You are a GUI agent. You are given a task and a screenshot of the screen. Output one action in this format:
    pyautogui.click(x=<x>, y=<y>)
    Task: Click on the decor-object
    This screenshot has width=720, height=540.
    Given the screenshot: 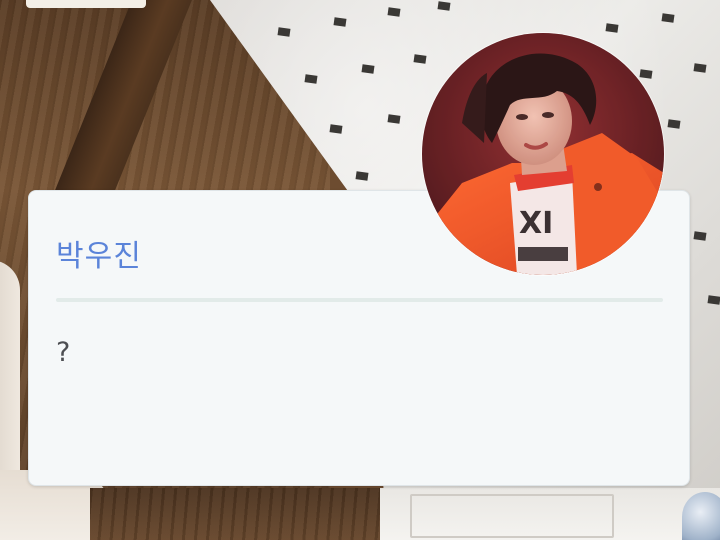 What is the action you would take?
    pyautogui.click(x=701, y=516)
    